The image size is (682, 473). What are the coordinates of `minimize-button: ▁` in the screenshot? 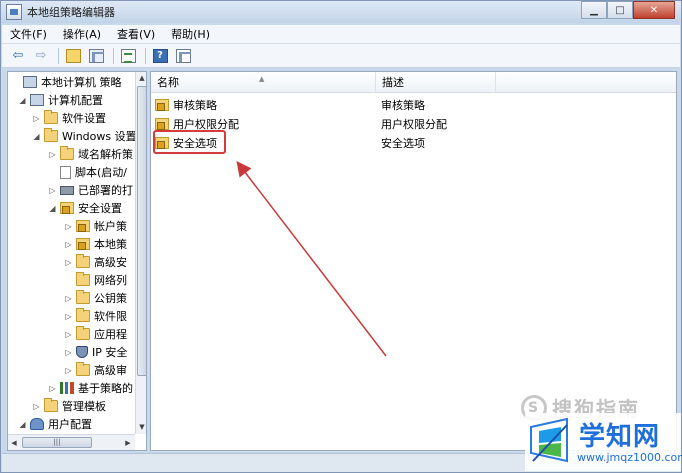 It's located at (594, 10).